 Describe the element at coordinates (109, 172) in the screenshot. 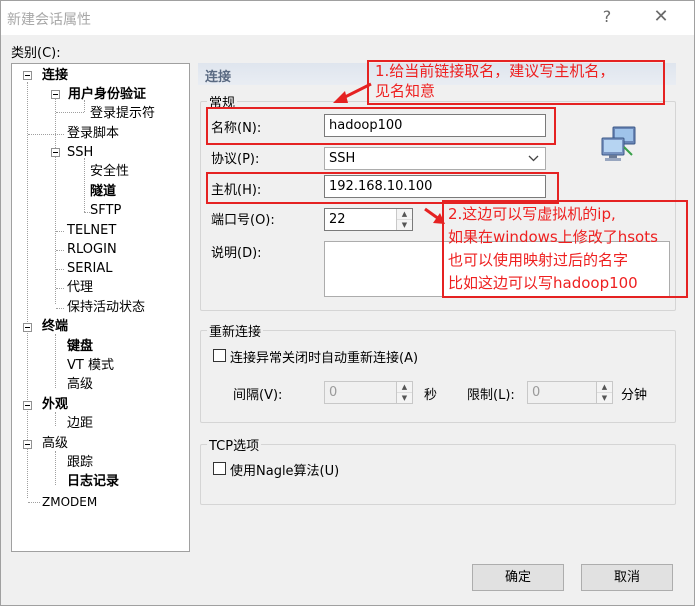

I see `tree-item-security: 安全性` at that location.